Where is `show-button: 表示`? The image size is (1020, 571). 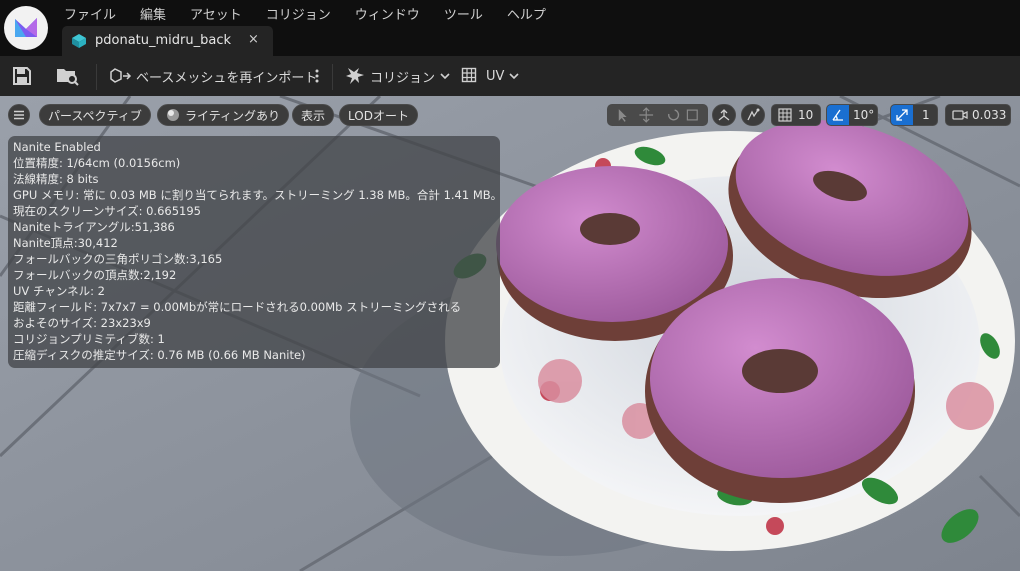 show-button: 表示 is located at coordinates (313, 115).